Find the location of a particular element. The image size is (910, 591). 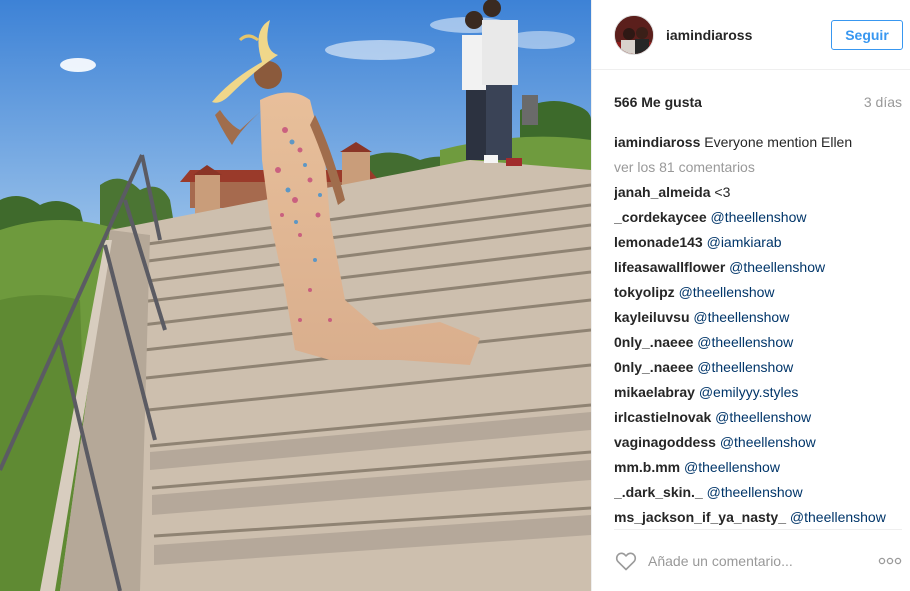

comment-row: kayleiluvsu @theellenshow is located at coordinates (758, 317).